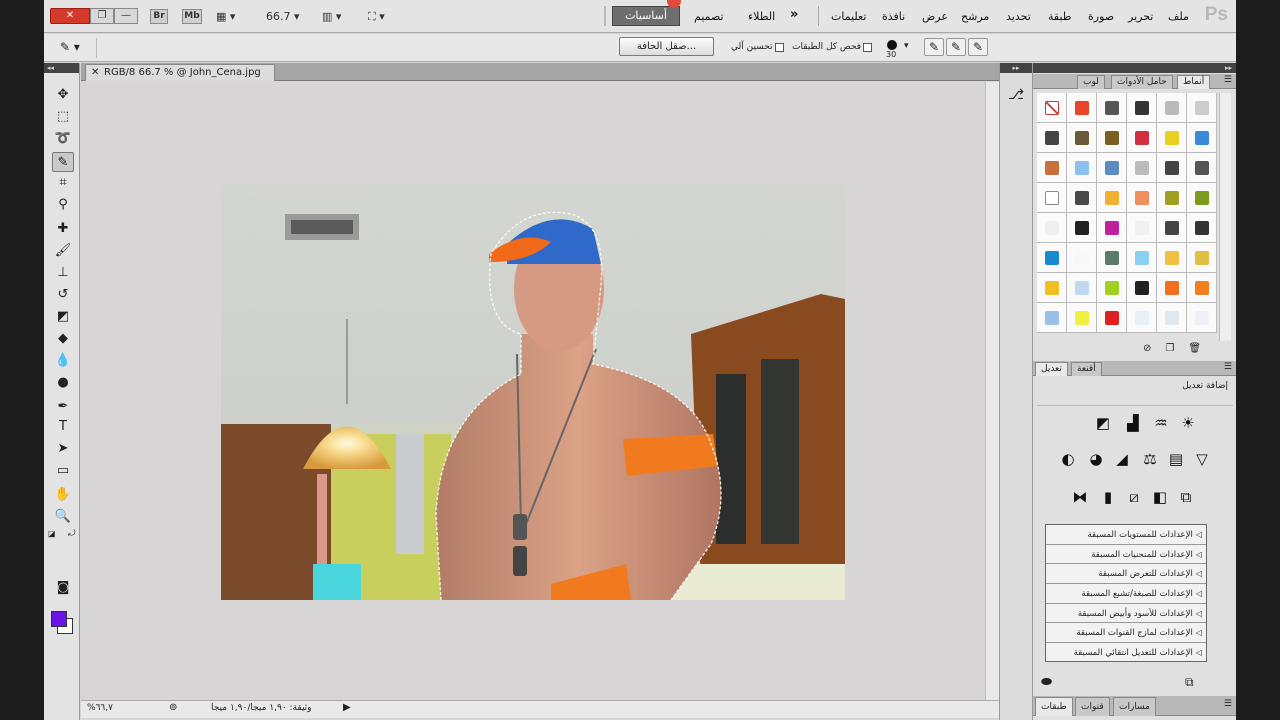 This screenshot has height=720, width=1280. I want to click on styles-footer-icons: ⊘❐🗑, so click(1179, 348).